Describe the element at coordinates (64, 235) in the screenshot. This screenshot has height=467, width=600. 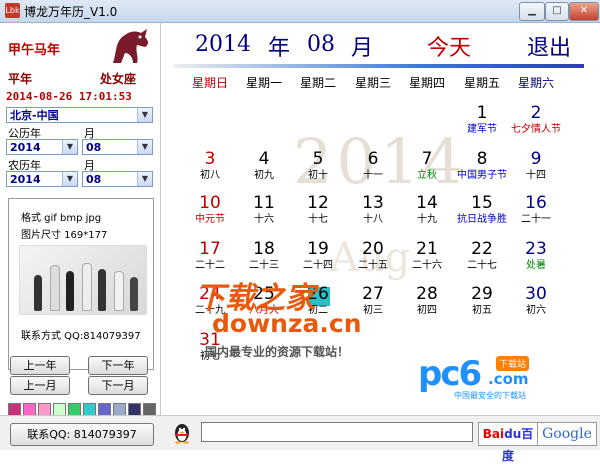
I see `image-size-text: 图片尺寸 169*177` at that location.